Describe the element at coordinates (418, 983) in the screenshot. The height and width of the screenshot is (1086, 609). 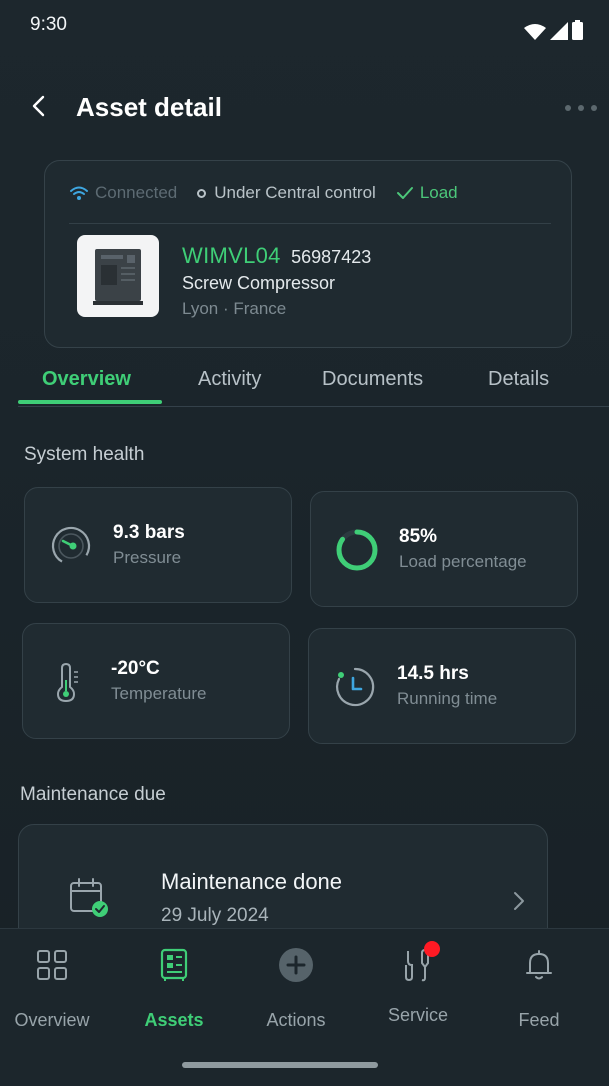
I see `nav-service: Service` at that location.